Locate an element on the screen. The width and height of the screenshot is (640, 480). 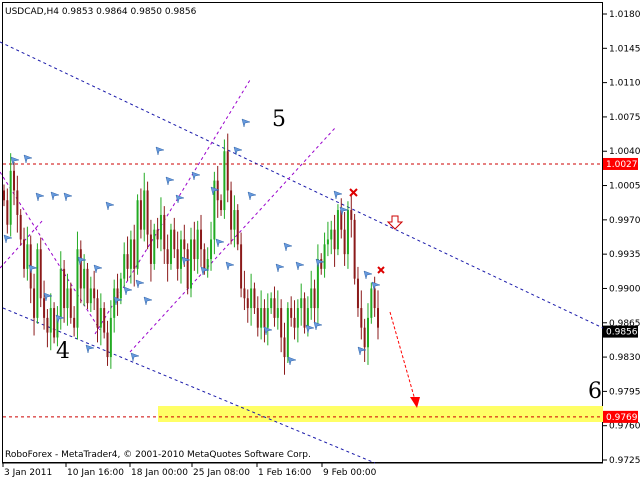
y-tick-label: 0.9970 is located at coordinates (624, 221).